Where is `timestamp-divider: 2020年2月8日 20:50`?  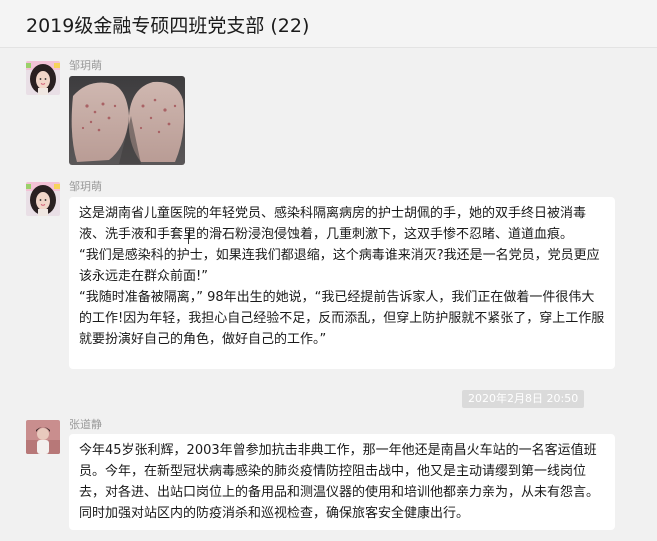
timestamp-divider: 2020年2月8日 20:50 is located at coordinates (523, 399).